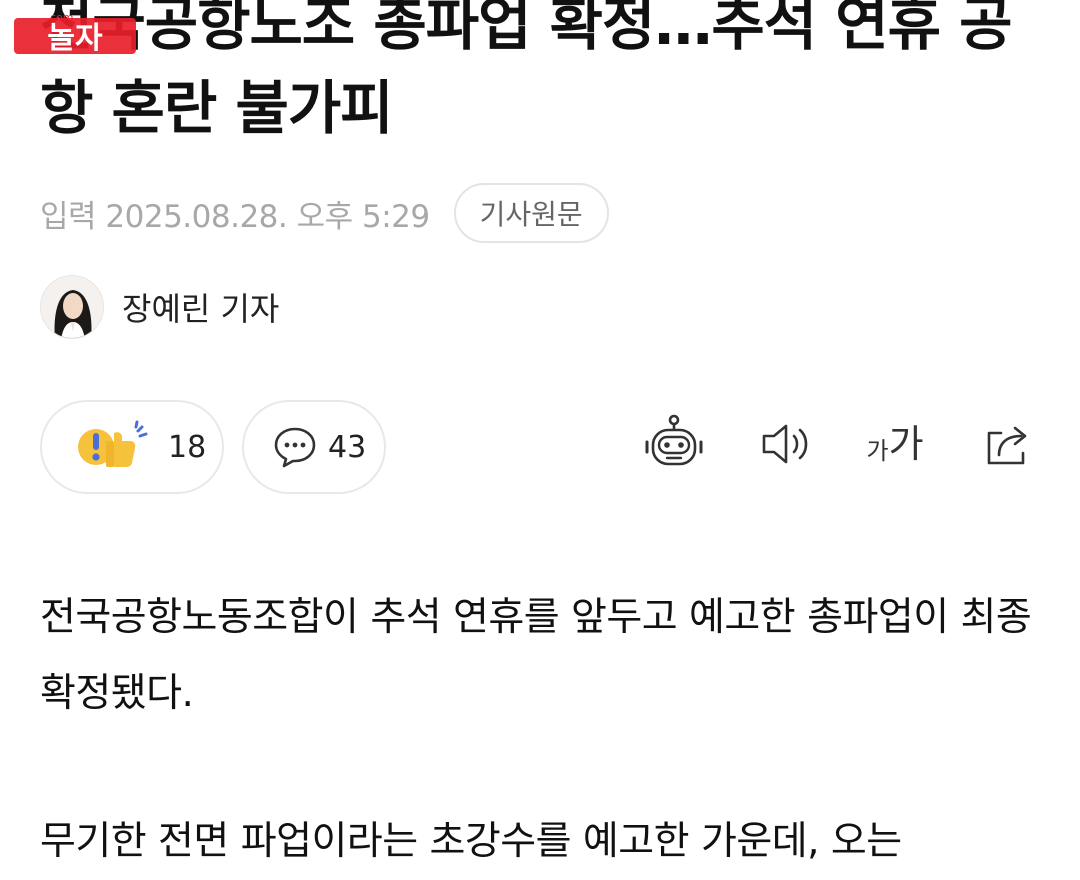 The height and width of the screenshot is (880, 1080). I want to click on speaker-icon, so click(785, 444).